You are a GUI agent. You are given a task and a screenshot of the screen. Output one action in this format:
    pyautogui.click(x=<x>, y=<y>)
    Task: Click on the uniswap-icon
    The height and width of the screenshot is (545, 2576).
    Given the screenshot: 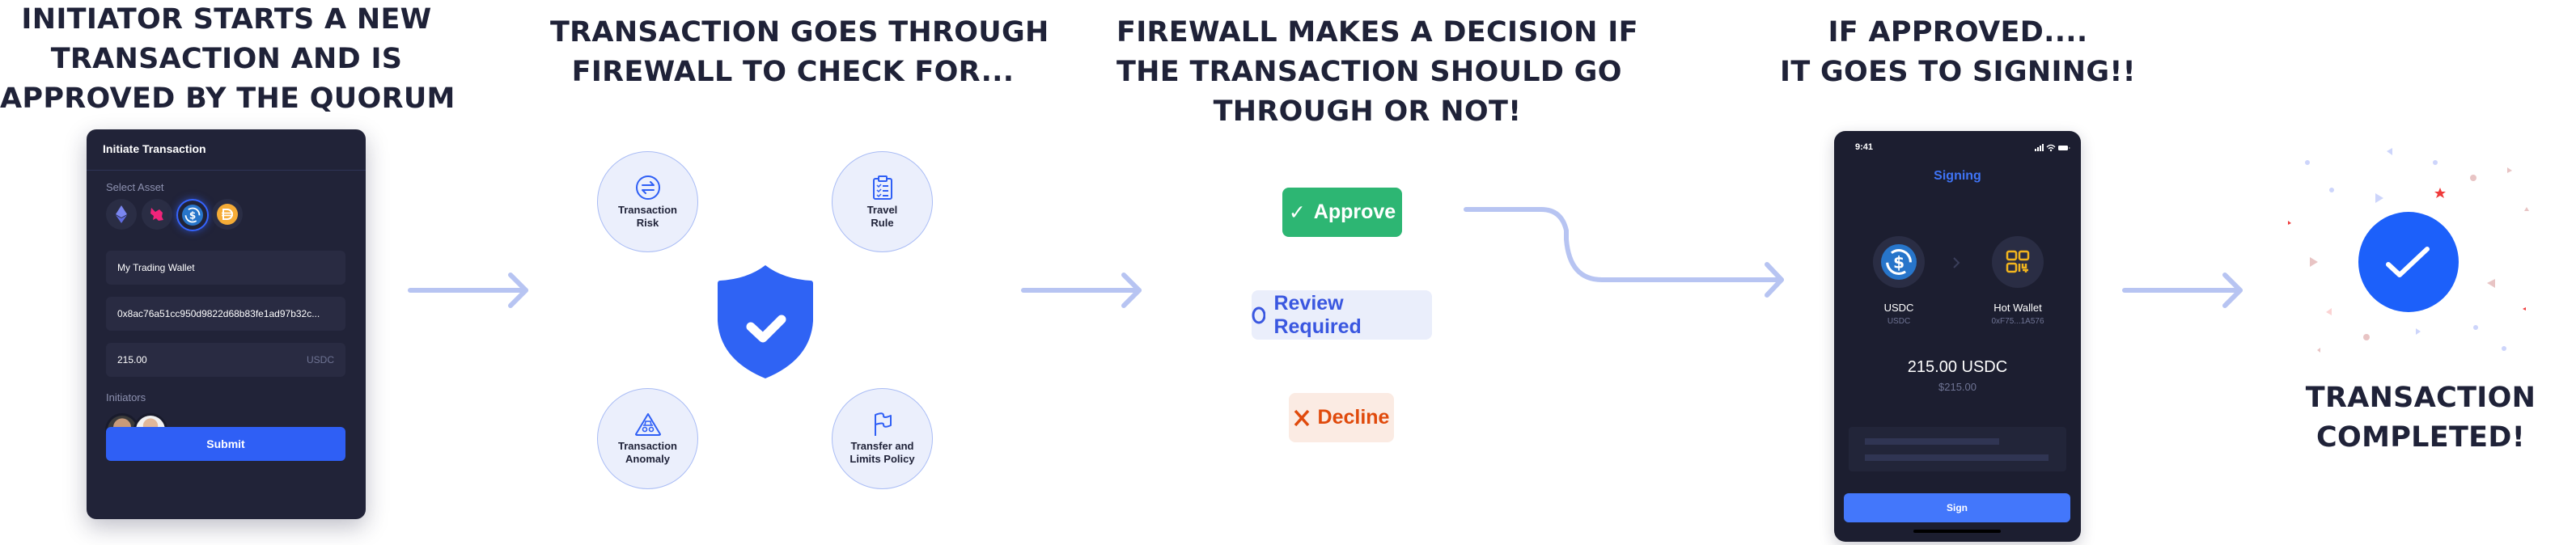 What is the action you would take?
    pyautogui.click(x=156, y=214)
    